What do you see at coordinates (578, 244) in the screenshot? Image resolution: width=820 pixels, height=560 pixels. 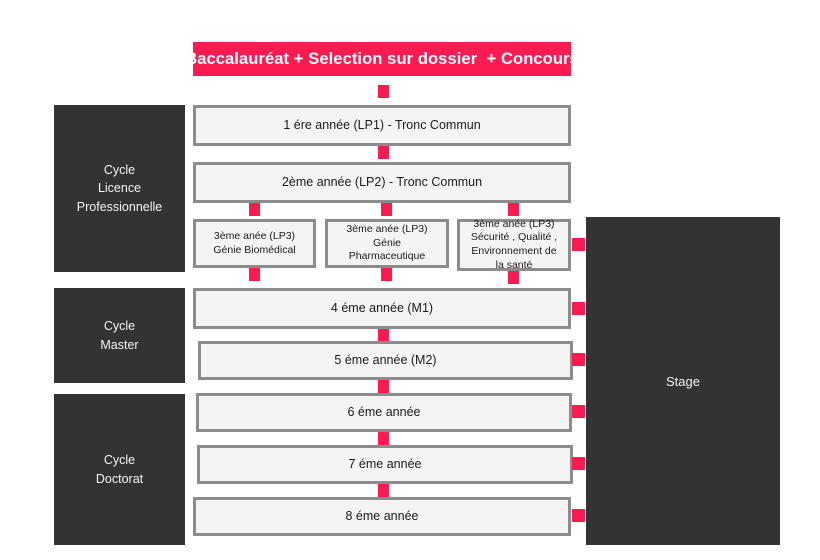 I see `connector-lp3-sqe-to-stage` at bounding box center [578, 244].